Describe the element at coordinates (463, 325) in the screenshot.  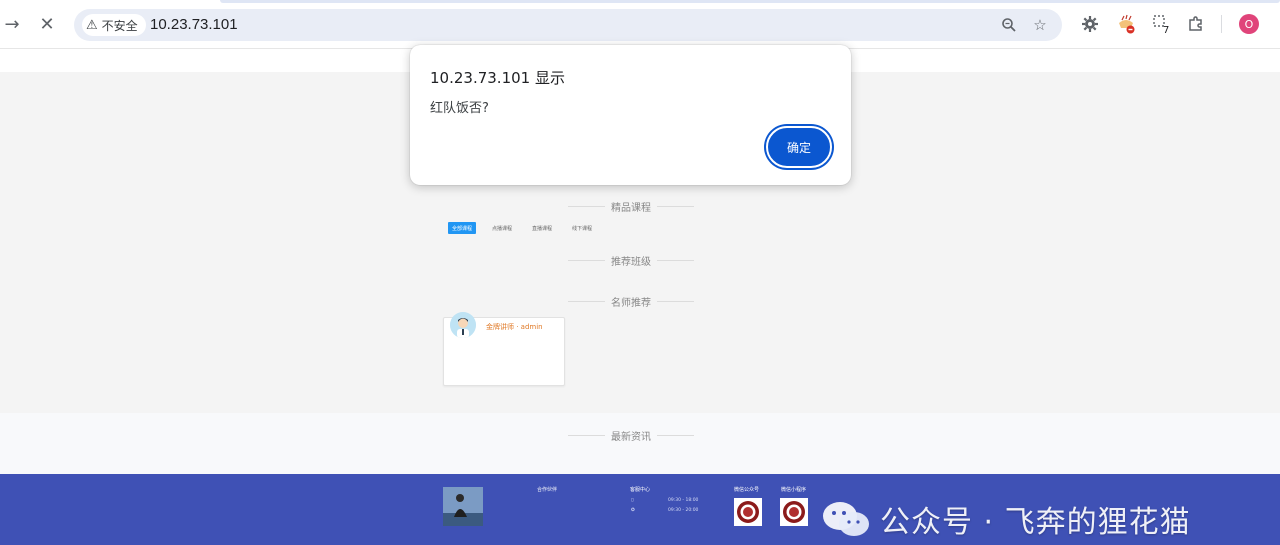
I see `teacher-avatar` at that location.